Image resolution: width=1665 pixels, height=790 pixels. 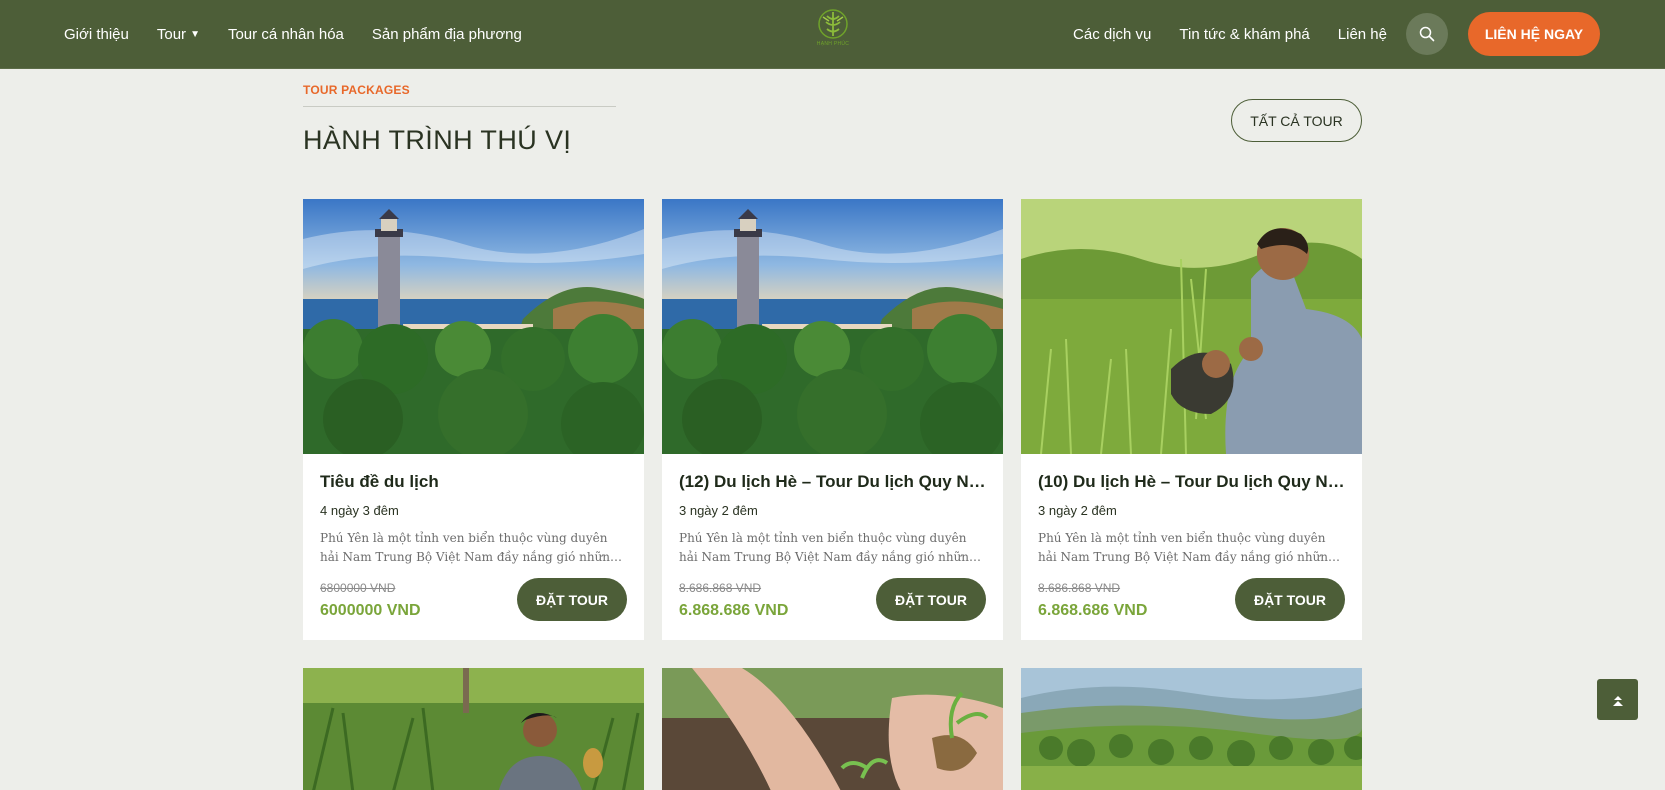 I want to click on pineapple-farmer-photo, so click(x=473, y=729).